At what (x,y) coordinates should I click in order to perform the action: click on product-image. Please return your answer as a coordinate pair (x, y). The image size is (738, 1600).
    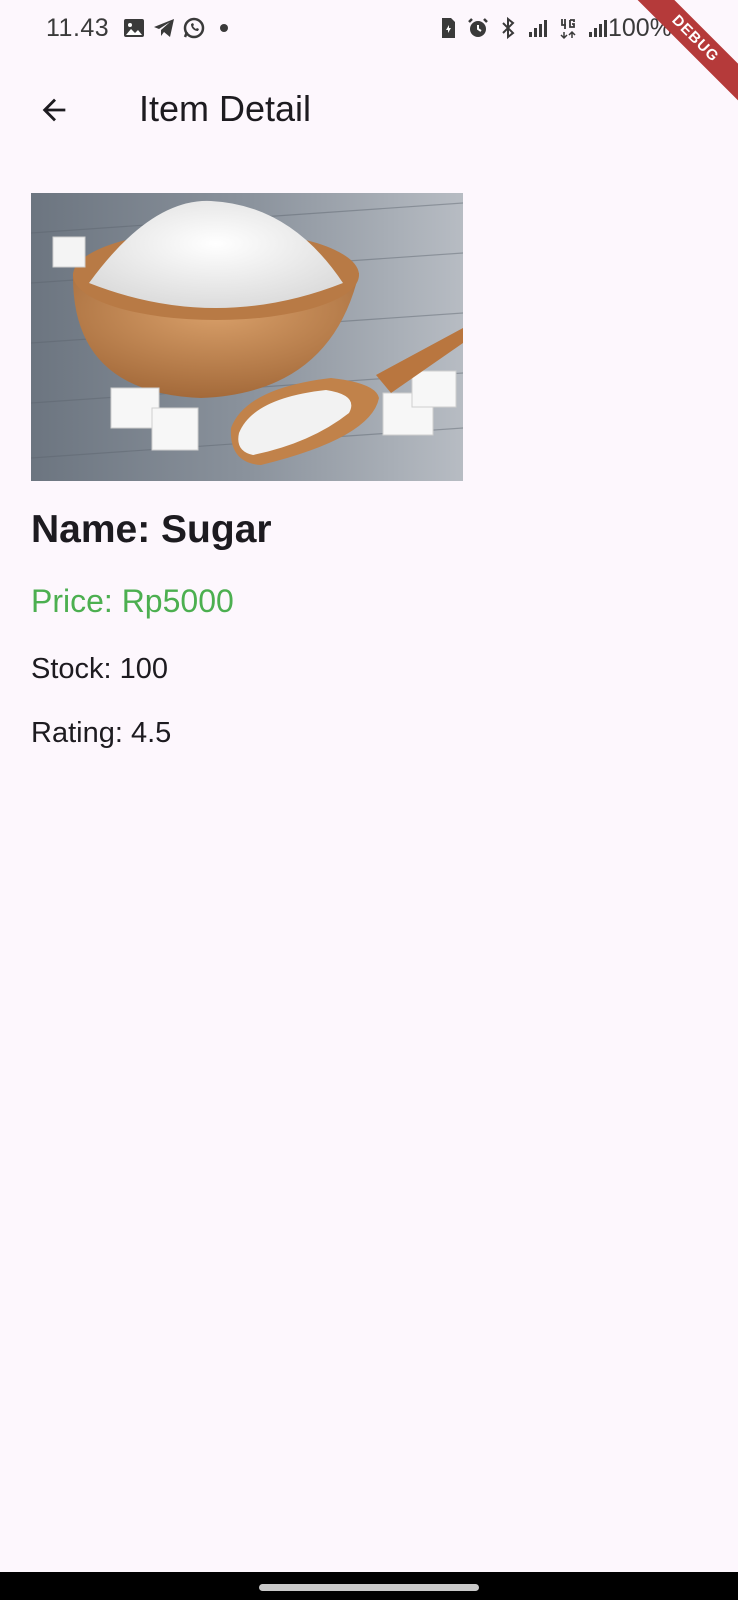
    Looking at the image, I should click on (247, 337).